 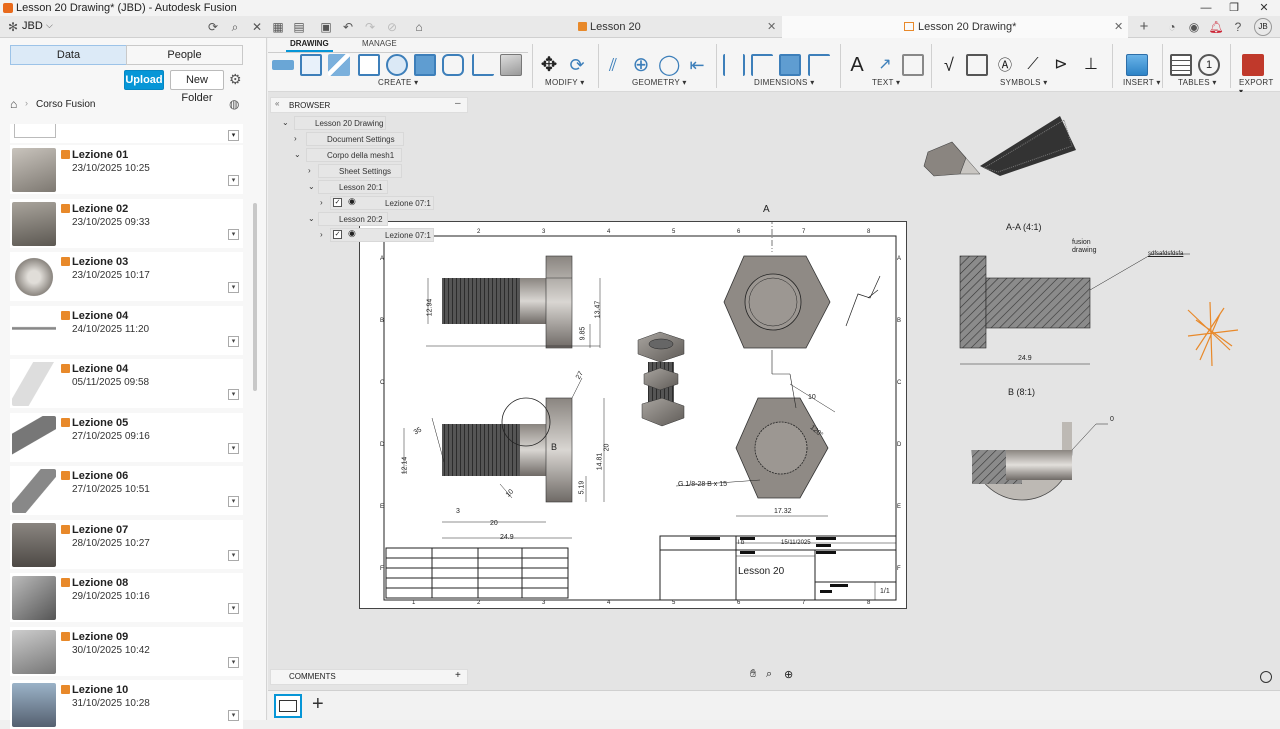 I want to click on list-item: Lezione 03 23/10/2025 10:17 ▾, so click(x=126, y=276).